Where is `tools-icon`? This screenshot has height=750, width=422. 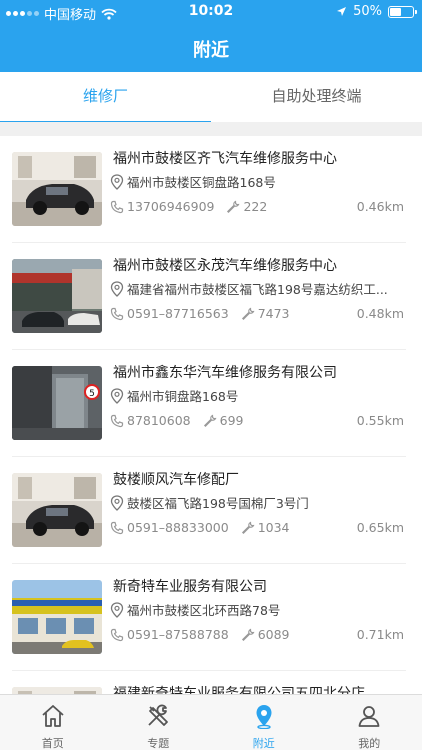 tools-icon is located at coordinates (158, 715).